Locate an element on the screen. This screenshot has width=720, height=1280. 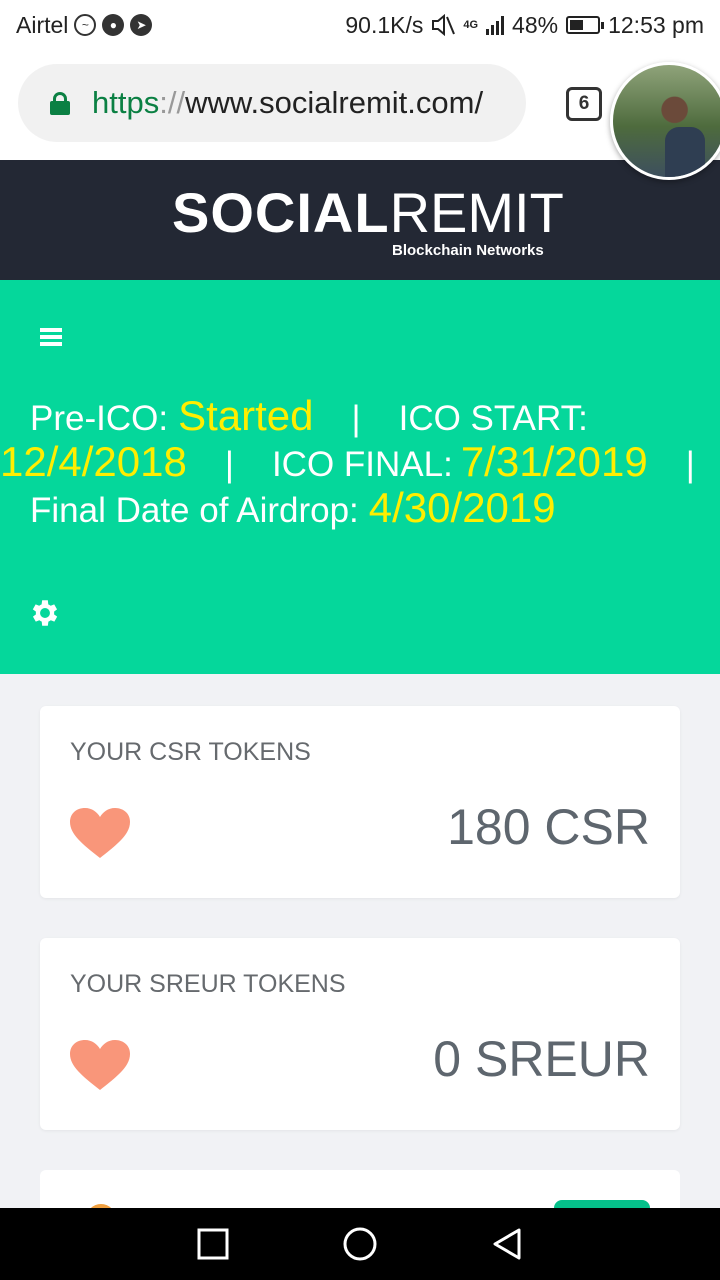
airdrop-label: Final Date of Airdrop: is located at coordinates (194, 510).